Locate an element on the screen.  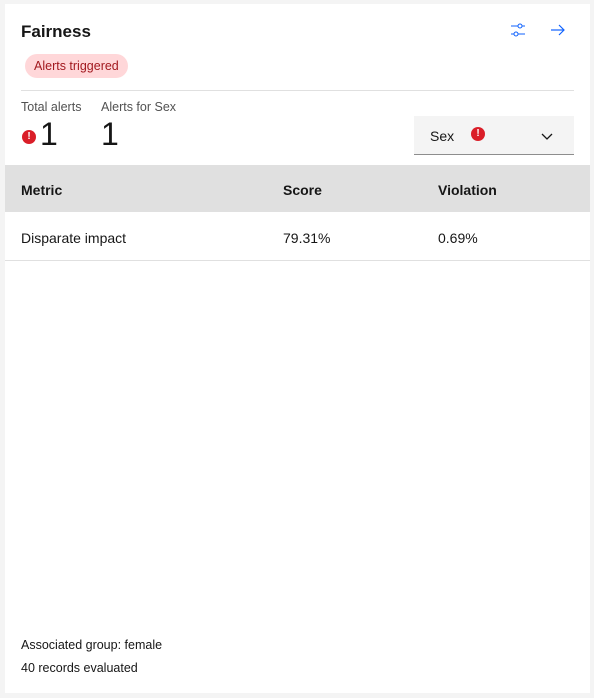
alerts-for-sex-value: 1 is located at coordinates (110, 134).